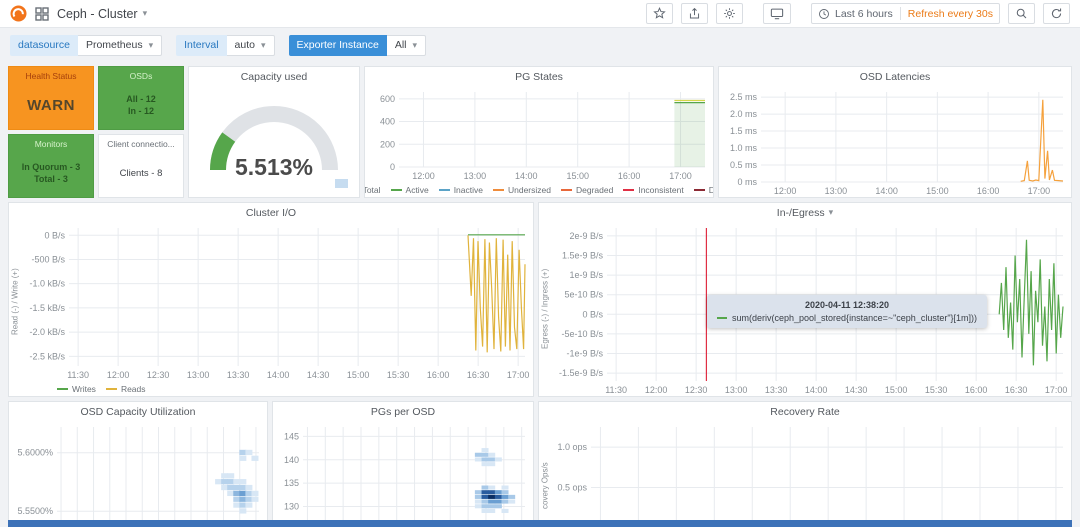  Describe the element at coordinates (905, 13) in the screenshot. I see `time-range-picker: Last 6 hours Refresh every 30s` at that location.